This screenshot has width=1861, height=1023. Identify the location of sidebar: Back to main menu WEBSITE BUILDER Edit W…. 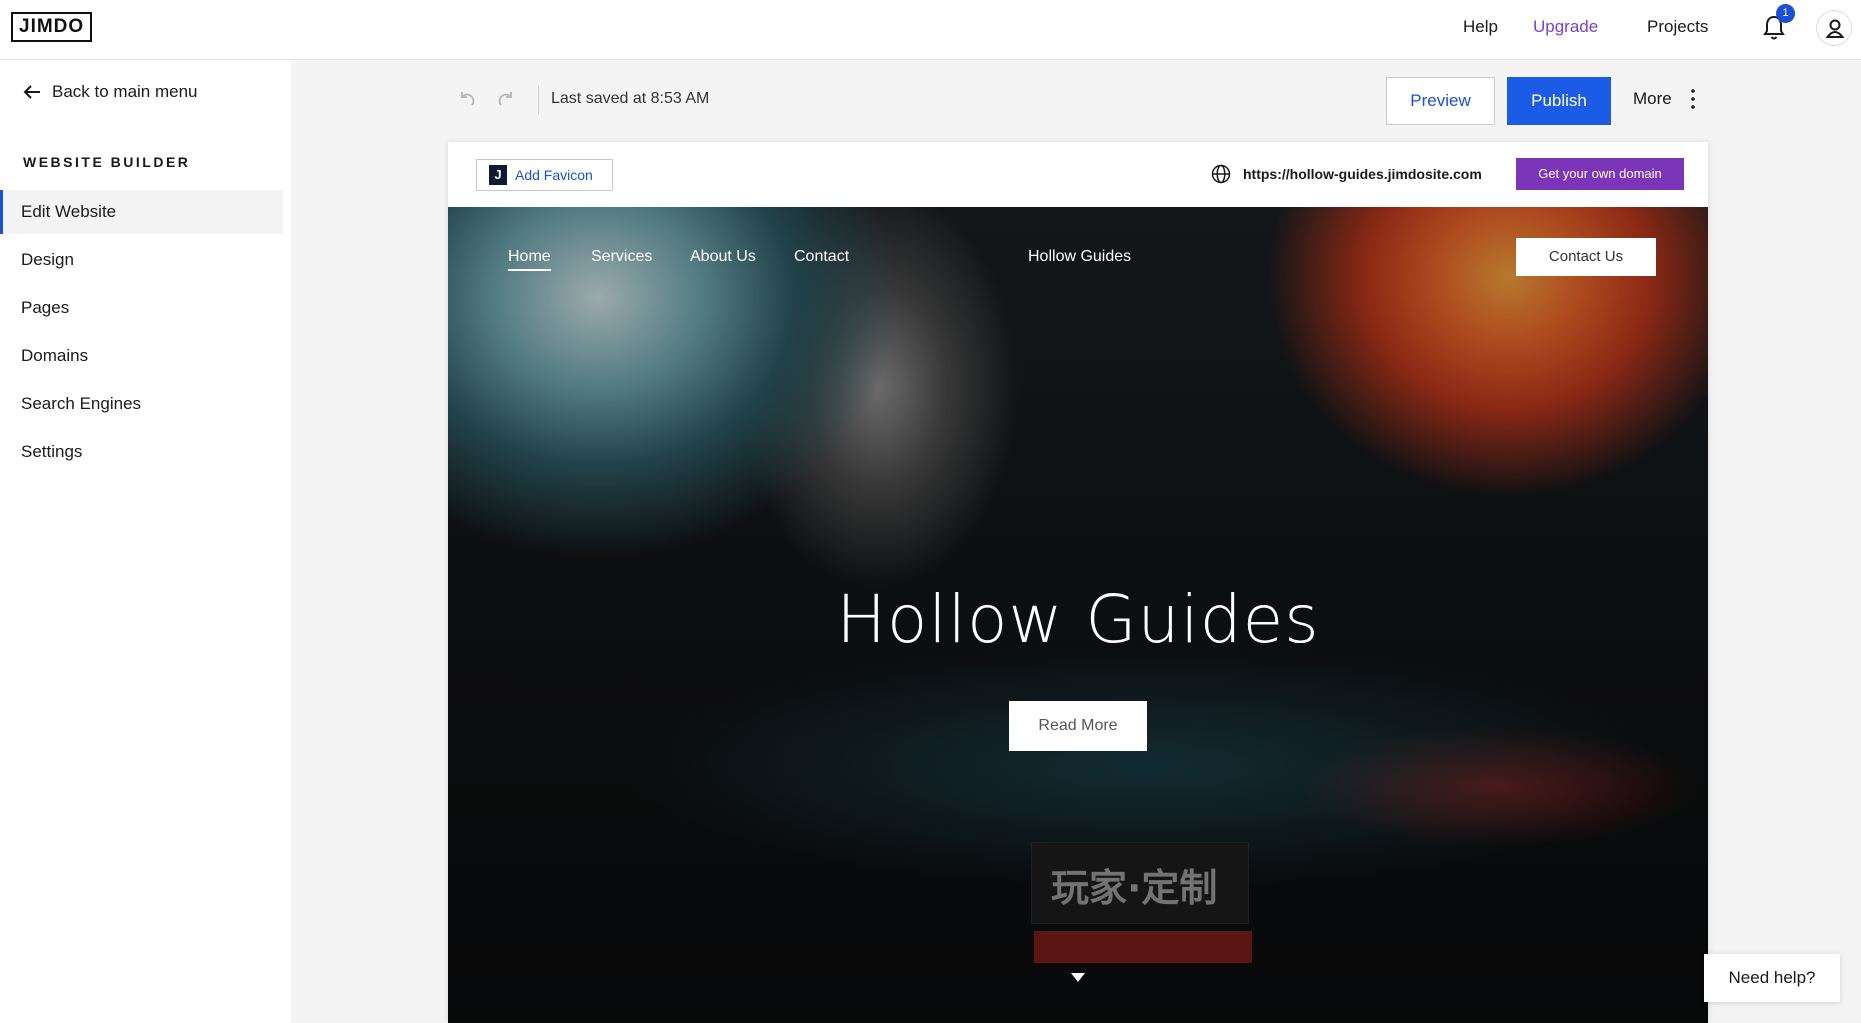
(145, 541).